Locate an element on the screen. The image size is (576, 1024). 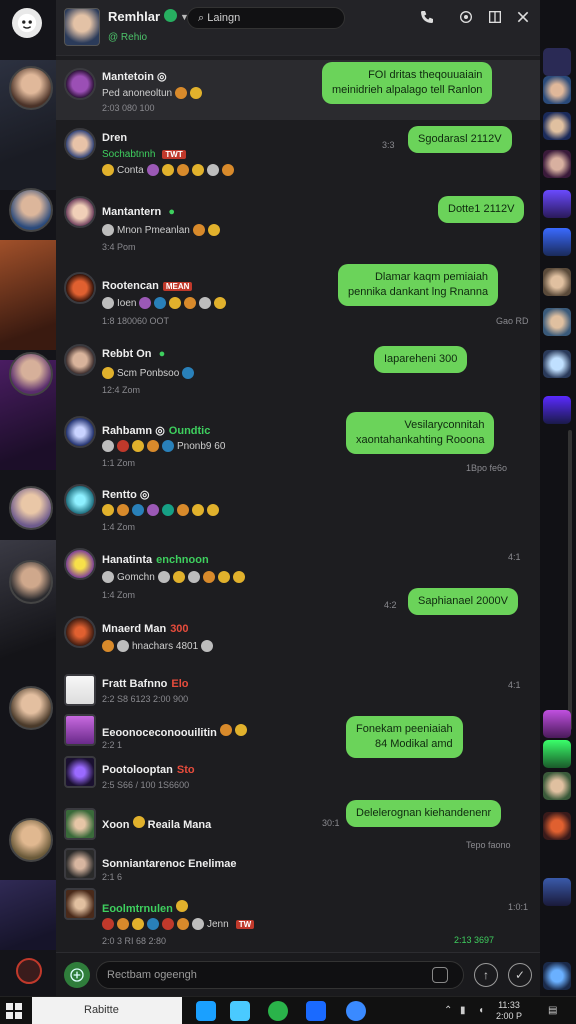
close-icon is located at coordinates (523, 17).